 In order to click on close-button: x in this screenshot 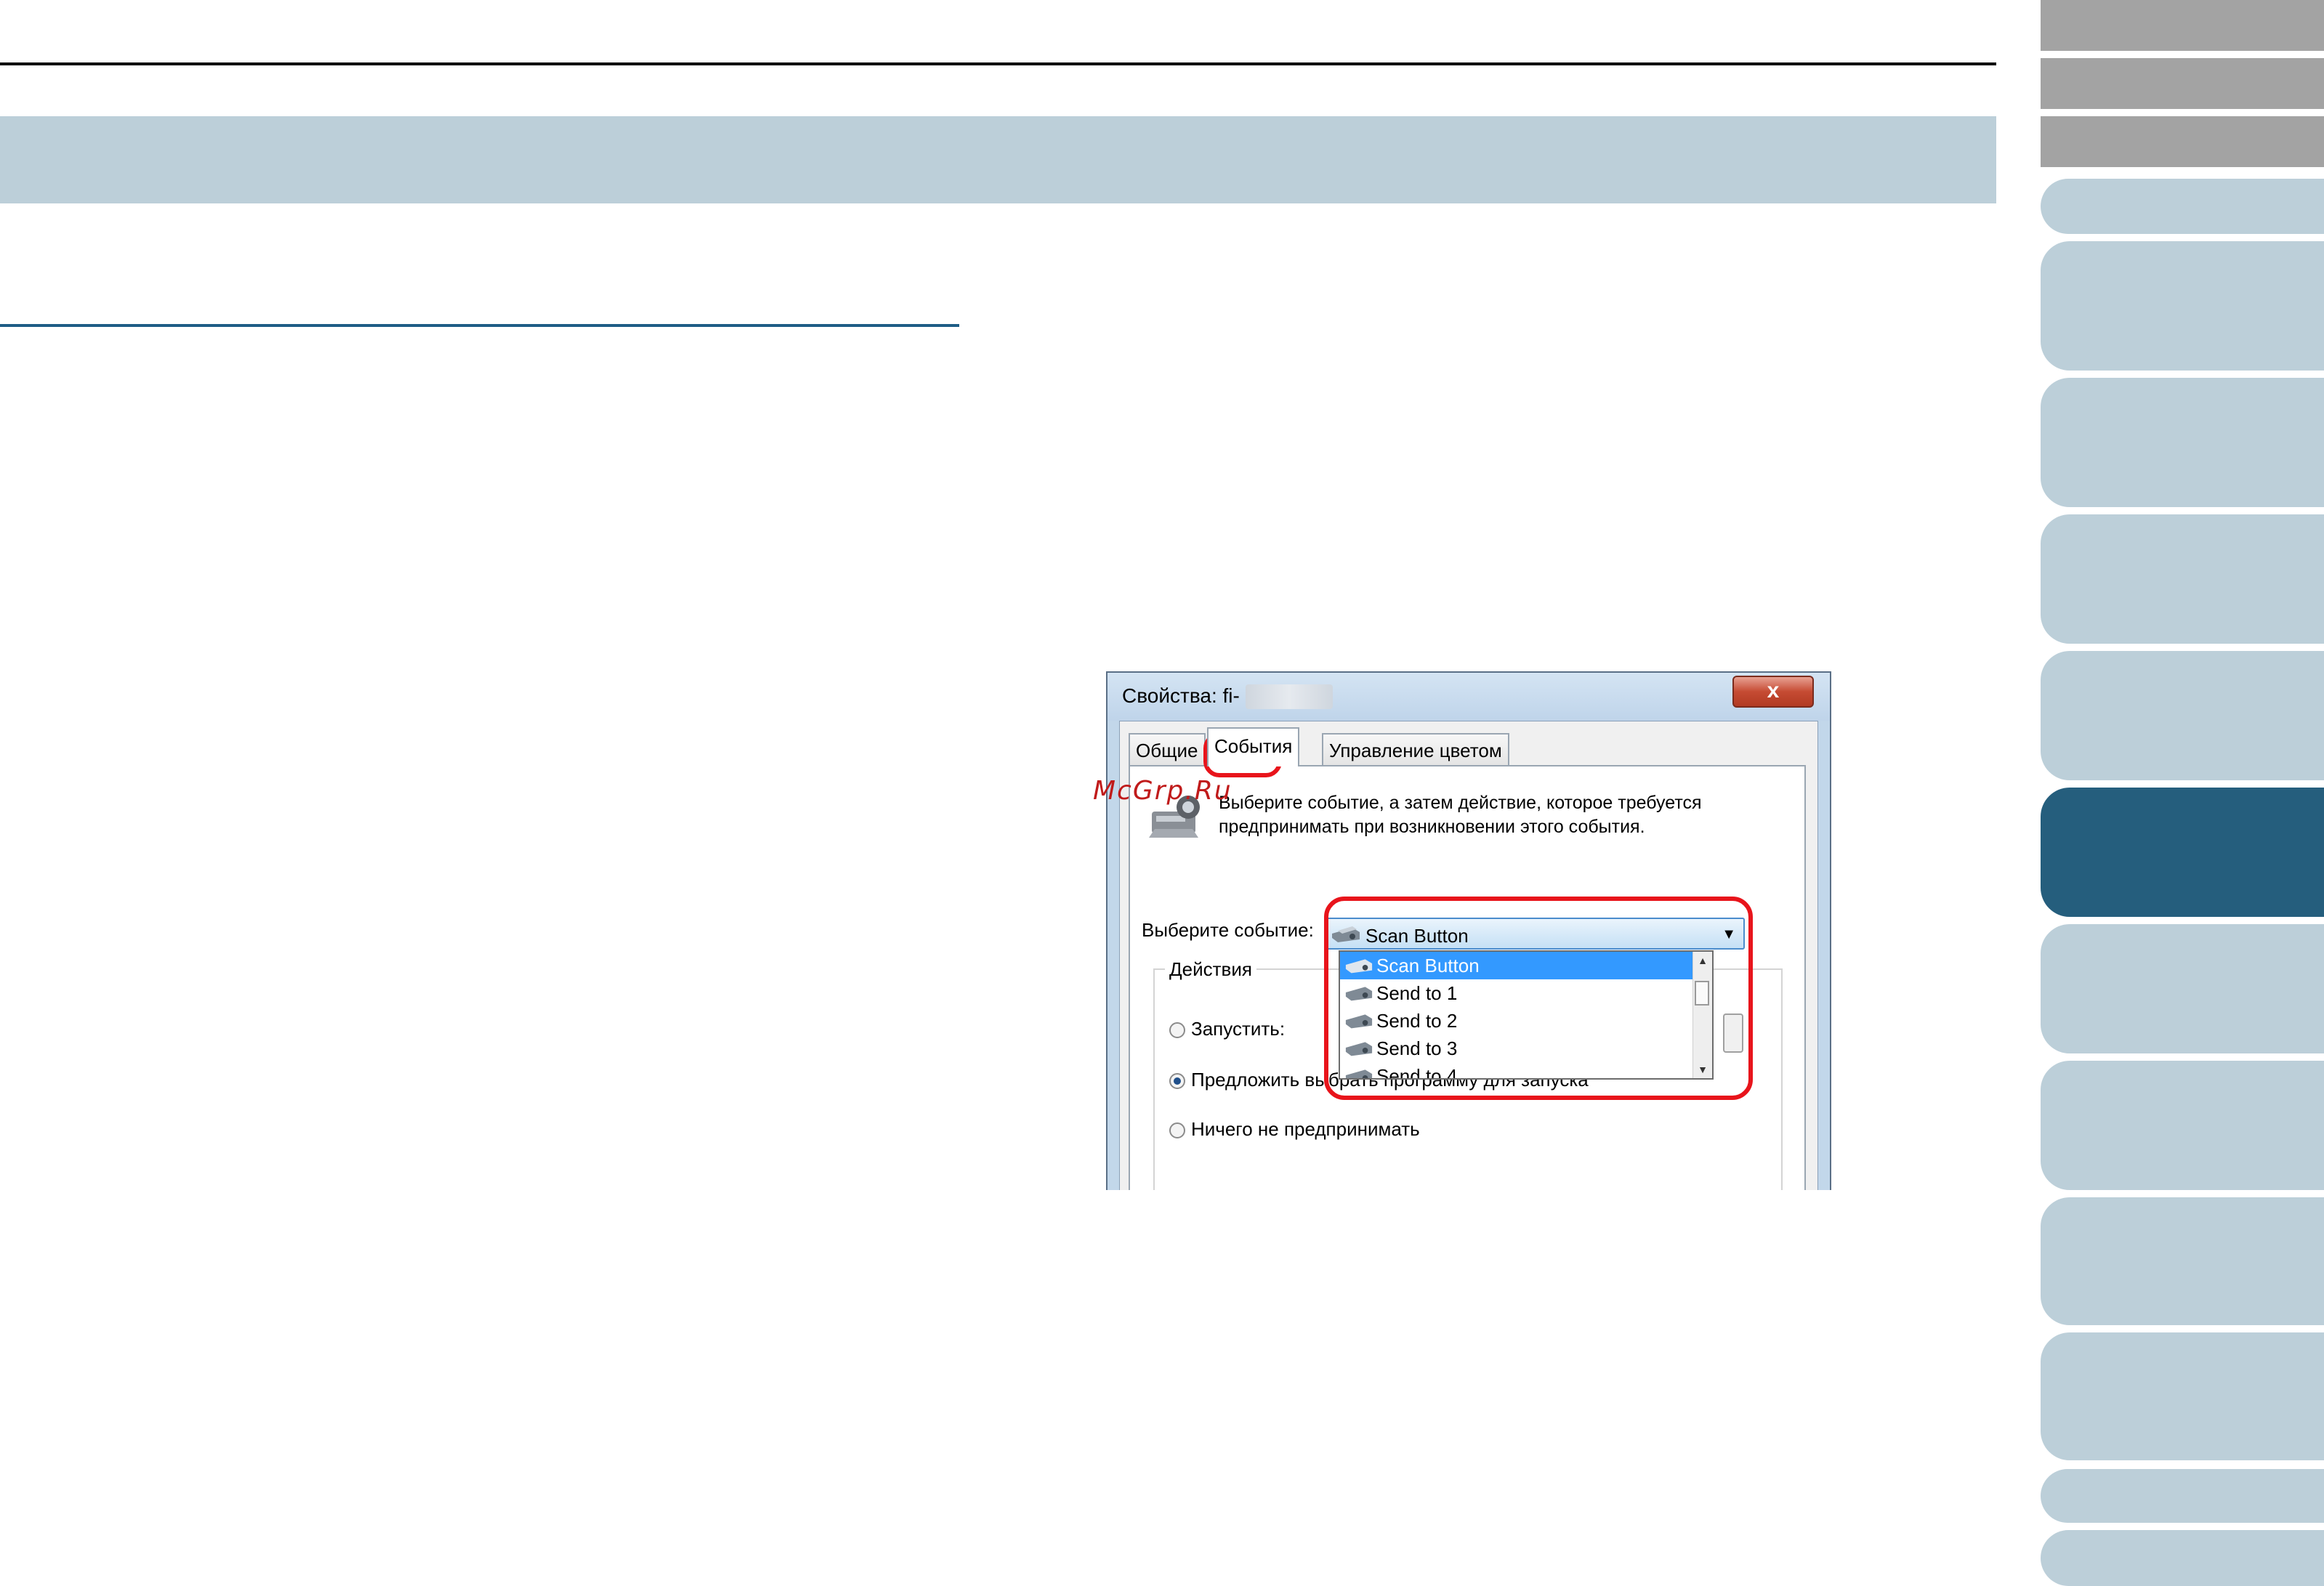, I will do `click(1773, 692)`.